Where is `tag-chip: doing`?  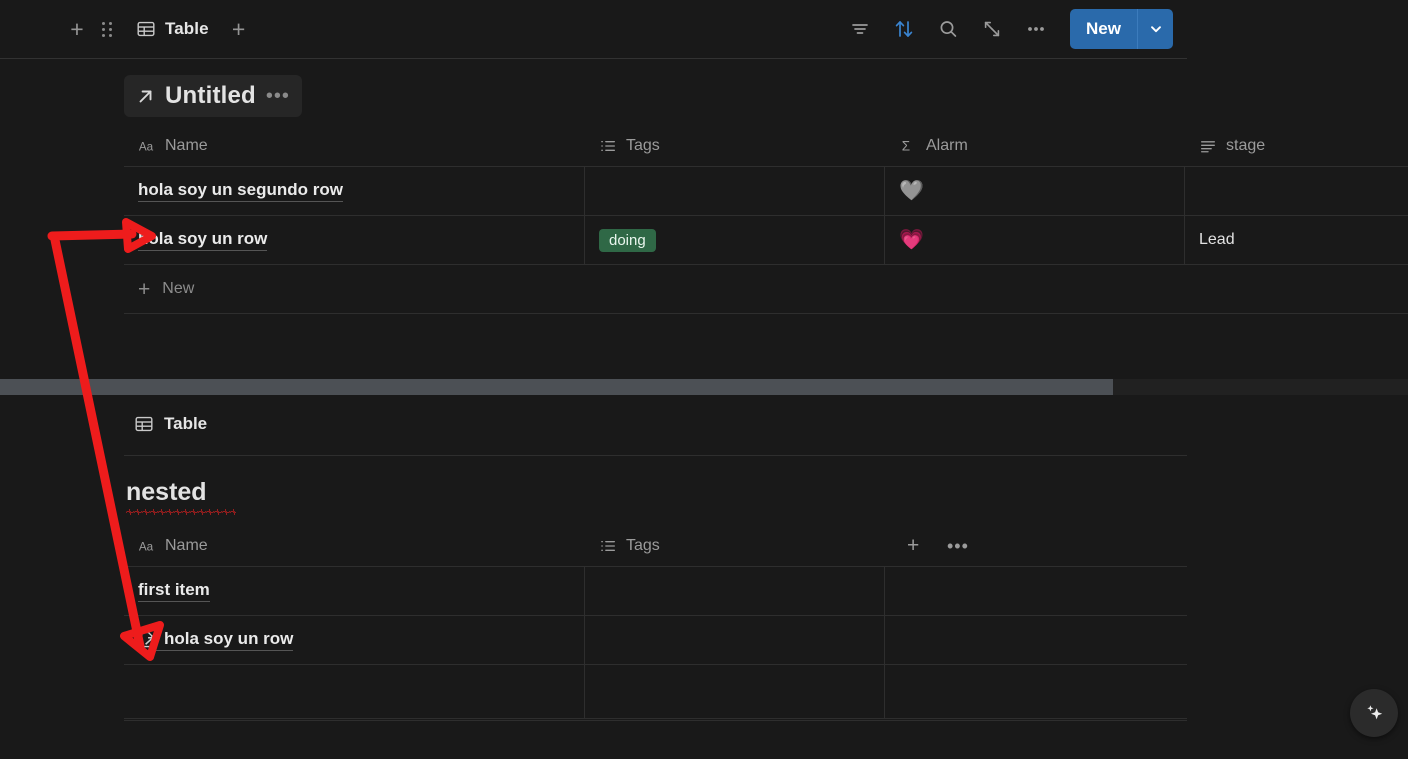
tag-chip: doing is located at coordinates (627, 240).